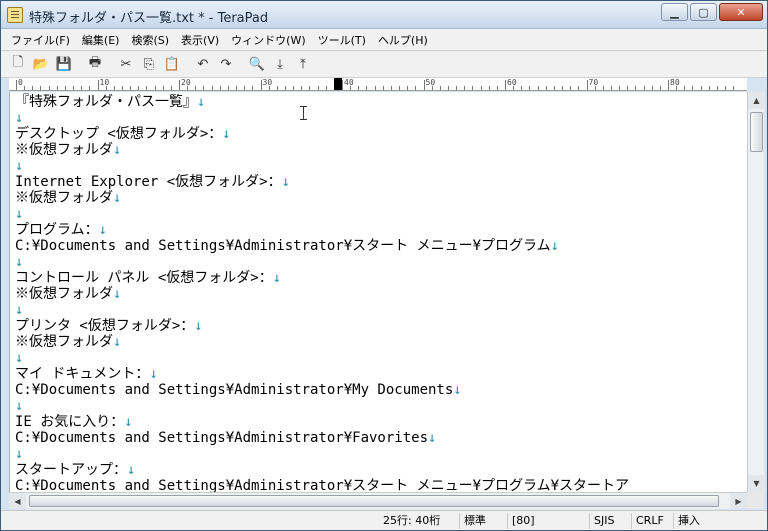 Image resolution: width=768 pixels, height=531 pixels. I want to click on cut-icon: ✂, so click(126, 64).